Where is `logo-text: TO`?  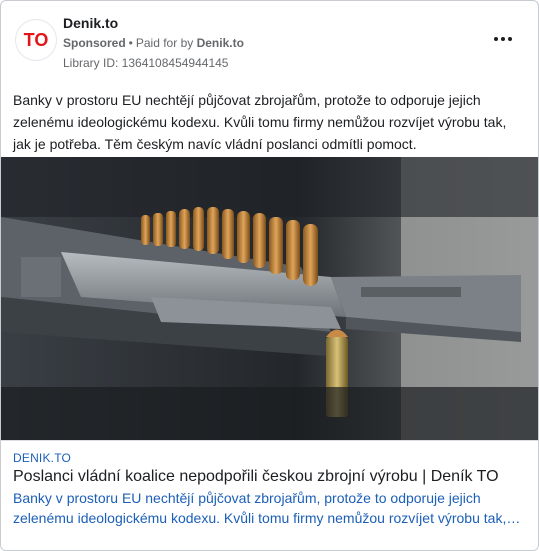
logo-text: TO is located at coordinates (36, 40).